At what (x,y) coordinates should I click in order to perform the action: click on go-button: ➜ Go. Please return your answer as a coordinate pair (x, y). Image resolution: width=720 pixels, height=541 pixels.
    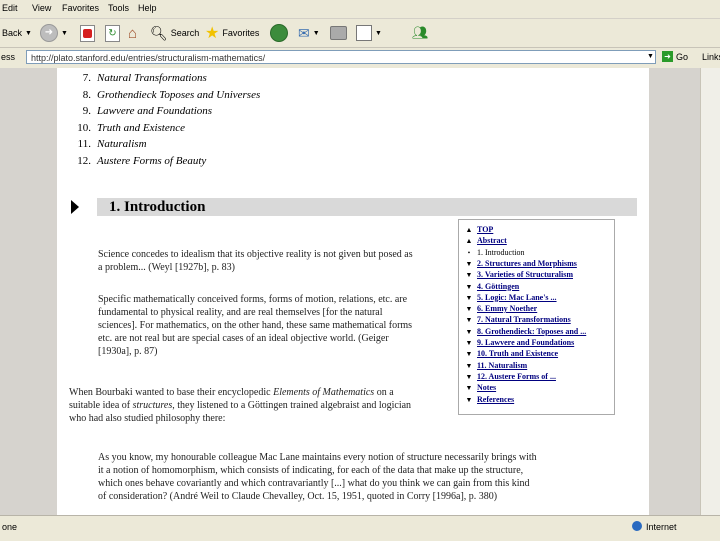
    Looking at the image, I should click on (675, 56).